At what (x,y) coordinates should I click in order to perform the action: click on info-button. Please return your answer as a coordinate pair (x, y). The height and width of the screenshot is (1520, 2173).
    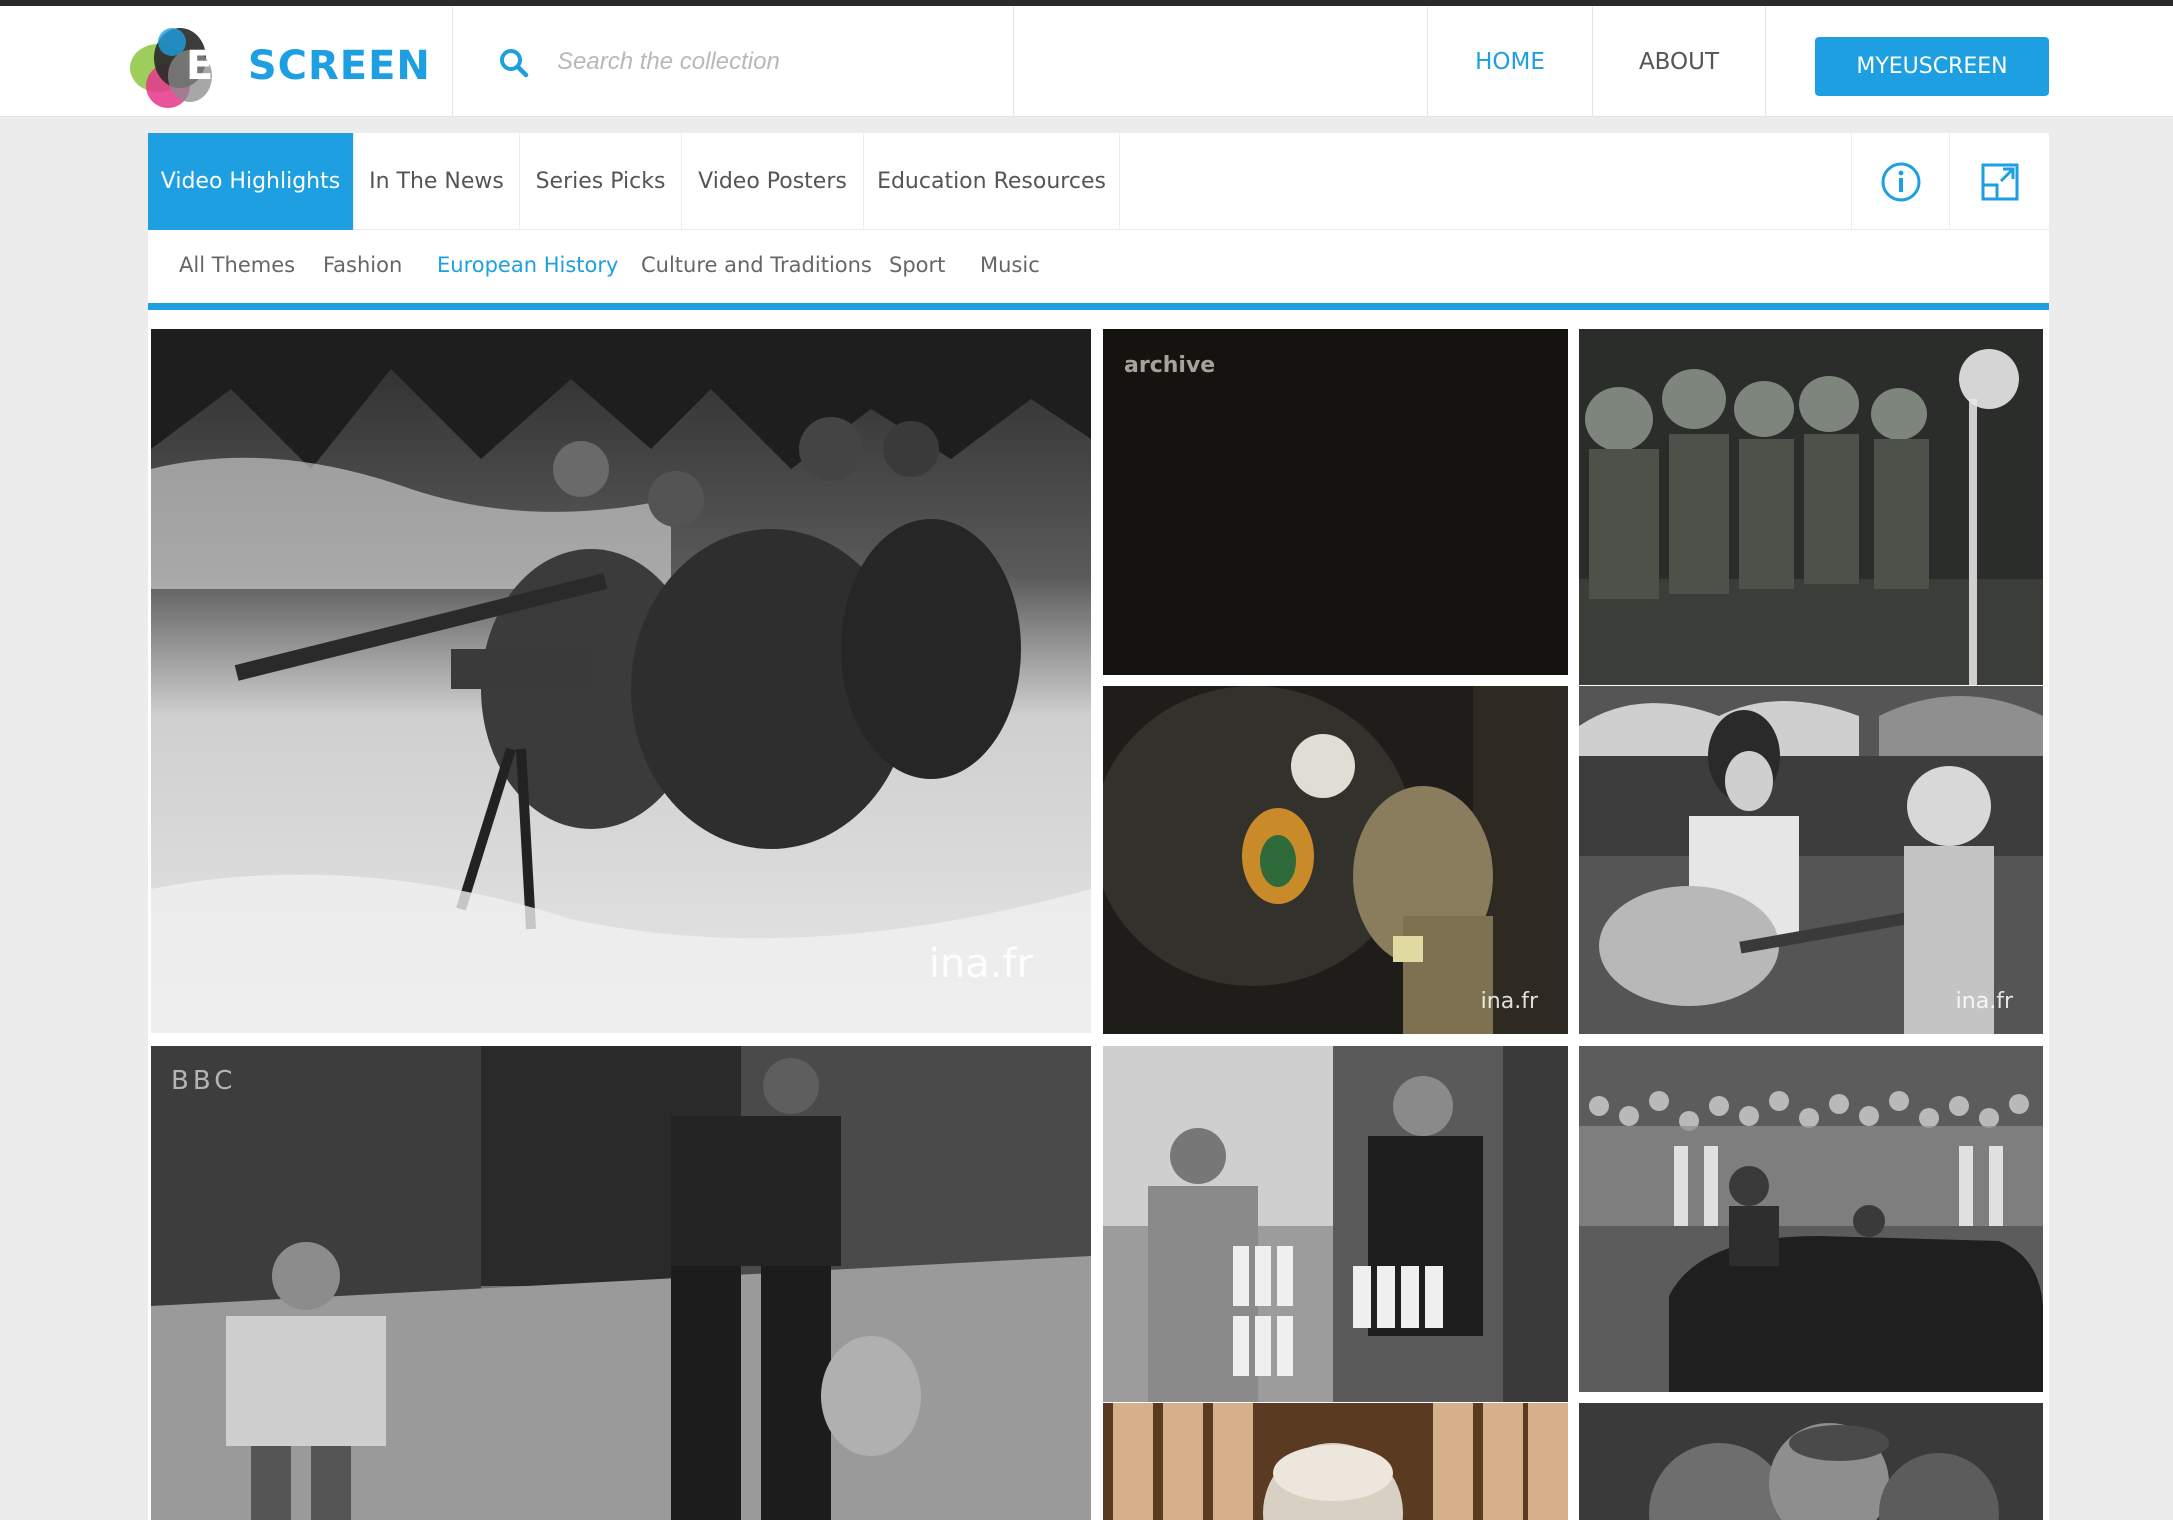
    Looking at the image, I should click on (1900, 181).